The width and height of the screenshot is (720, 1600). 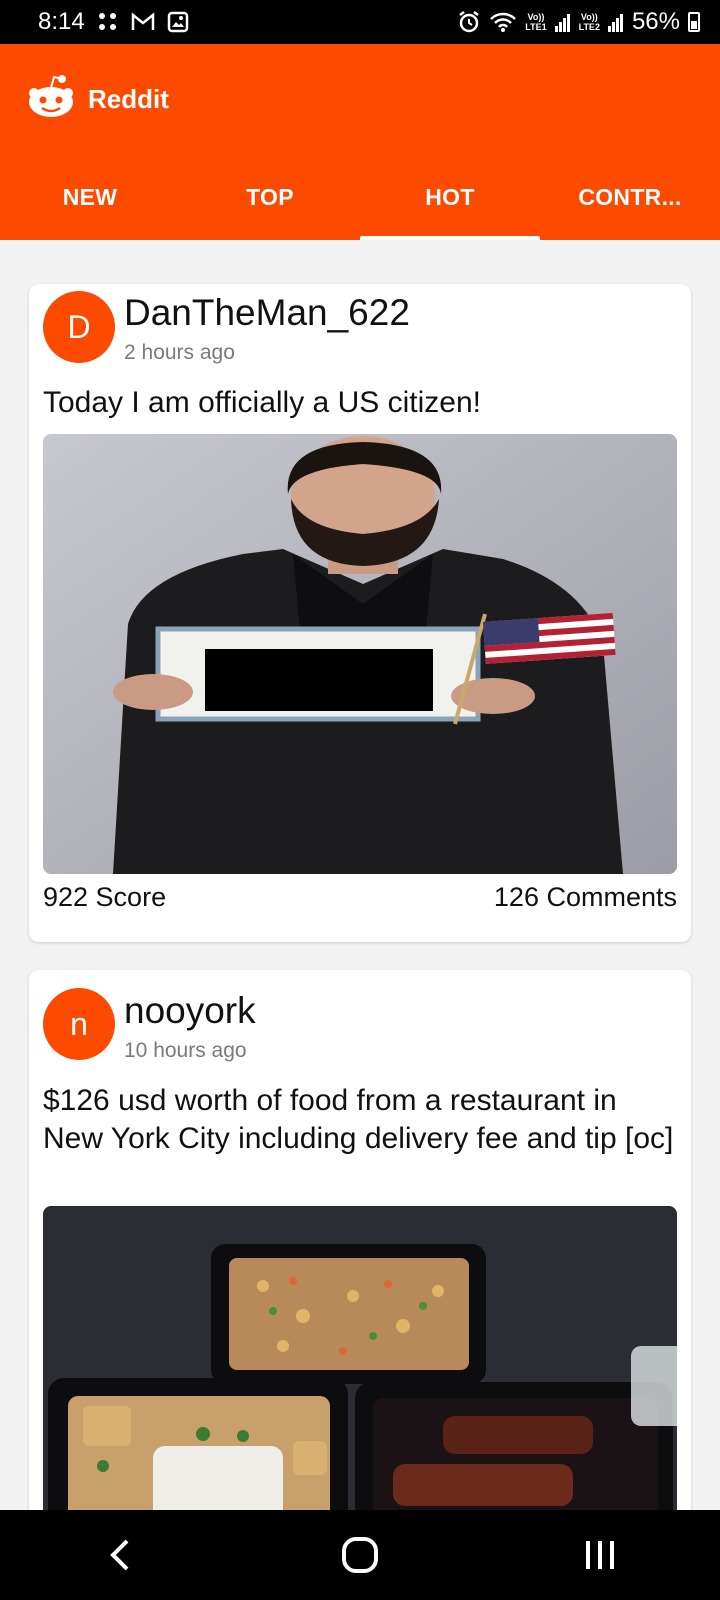 What do you see at coordinates (128, 99) in the screenshot?
I see `app-title: Reddit` at bounding box center [128, 99].